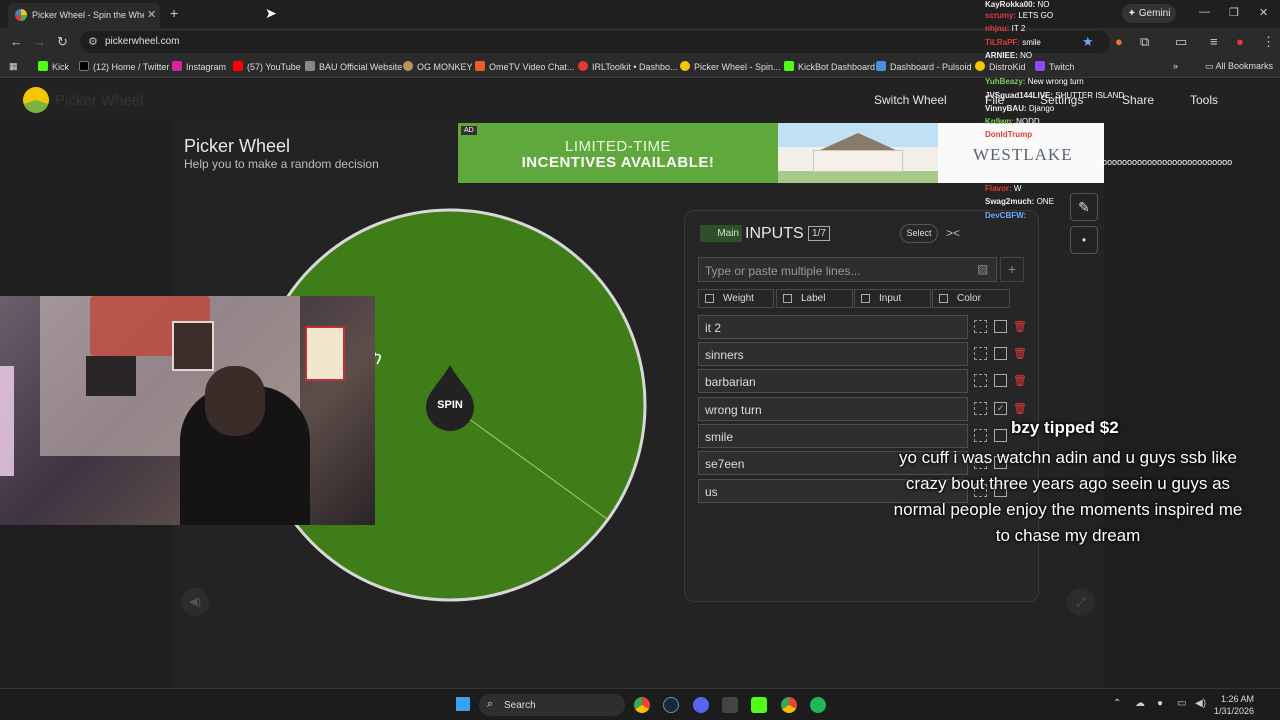 The height and width of the screenshot is (720, 1280). I want to click on option-weight: Weight, so click(736, 298).